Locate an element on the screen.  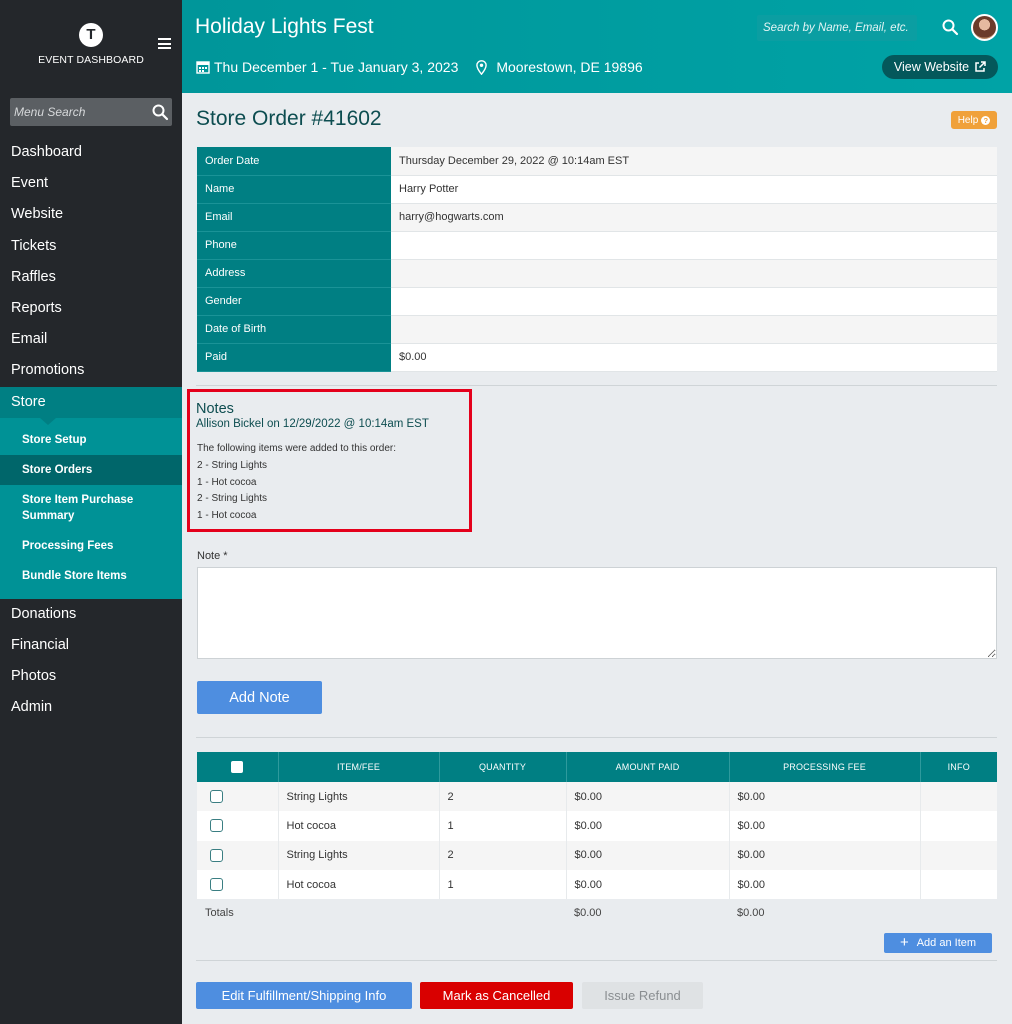
view-website-label: View Website is located at coordinates (931, 67).